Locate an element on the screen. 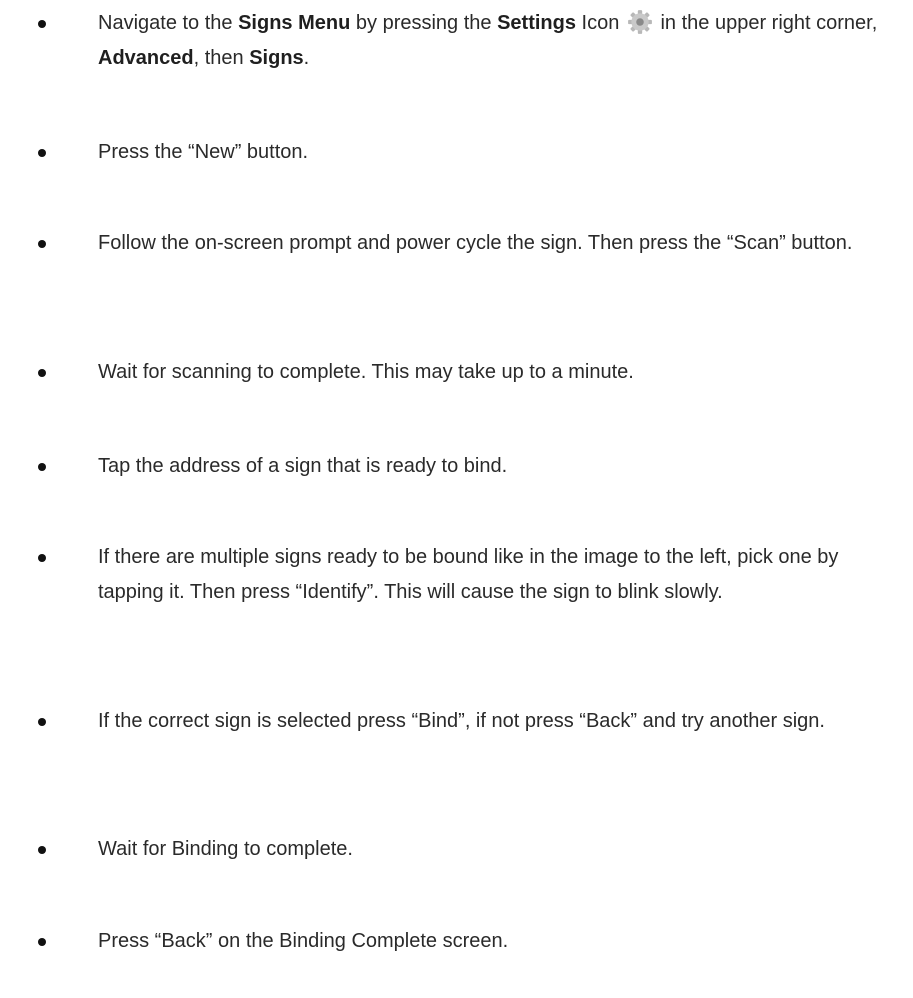 This screenshot has height=998, width=913. step-emphasis: Signs is located at coordinates (276, 58).